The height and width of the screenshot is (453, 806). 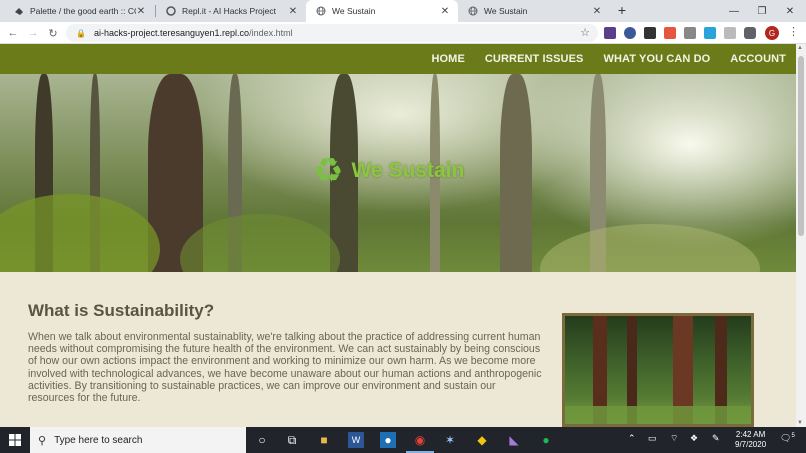 I want to click on snip-icon: ✶, so click(x=450, y=440).